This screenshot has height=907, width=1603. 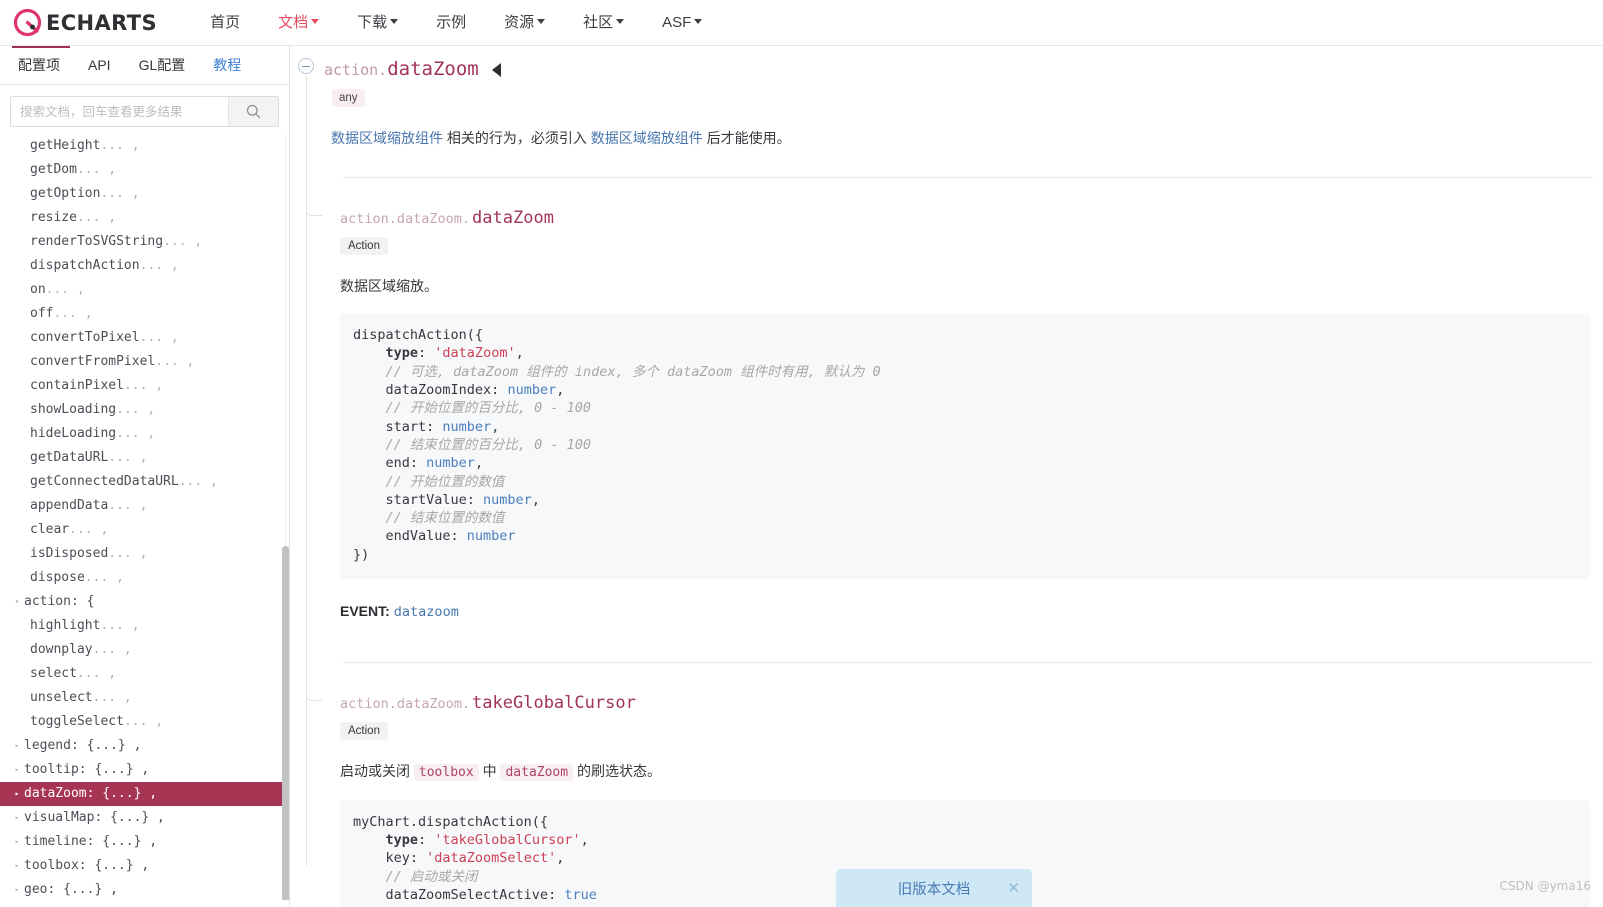 I want to click on code-token: myChart.dispatchAction({, so click(x=451, y=821).